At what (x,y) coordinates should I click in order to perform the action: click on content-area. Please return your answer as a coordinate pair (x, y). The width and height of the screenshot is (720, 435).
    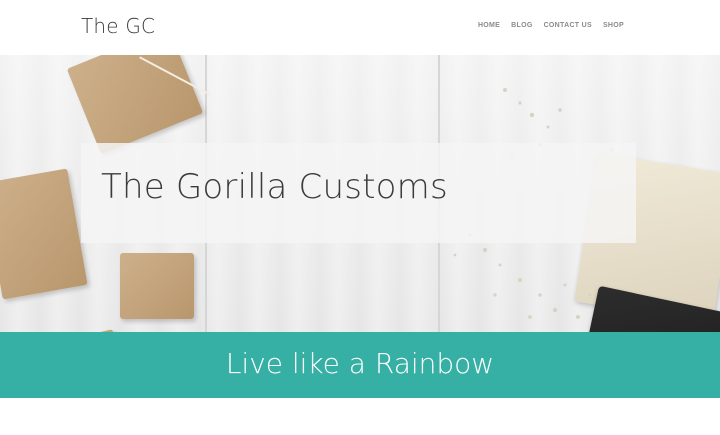
    Looking at the image, I should click on (360, 416).